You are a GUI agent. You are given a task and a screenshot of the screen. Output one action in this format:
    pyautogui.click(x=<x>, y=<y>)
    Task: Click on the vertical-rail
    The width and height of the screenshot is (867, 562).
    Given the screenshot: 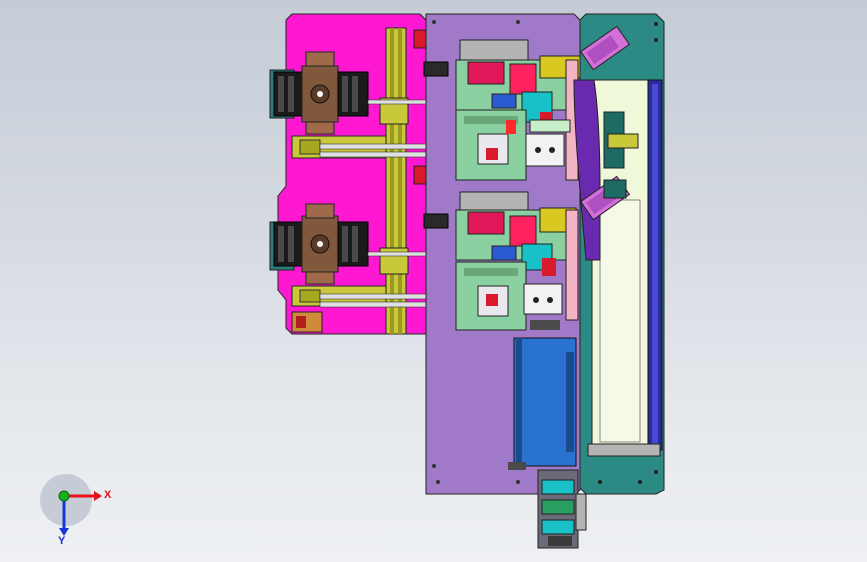 What is the action you would take?
    pyautogui.click(x=396, y=181)
    